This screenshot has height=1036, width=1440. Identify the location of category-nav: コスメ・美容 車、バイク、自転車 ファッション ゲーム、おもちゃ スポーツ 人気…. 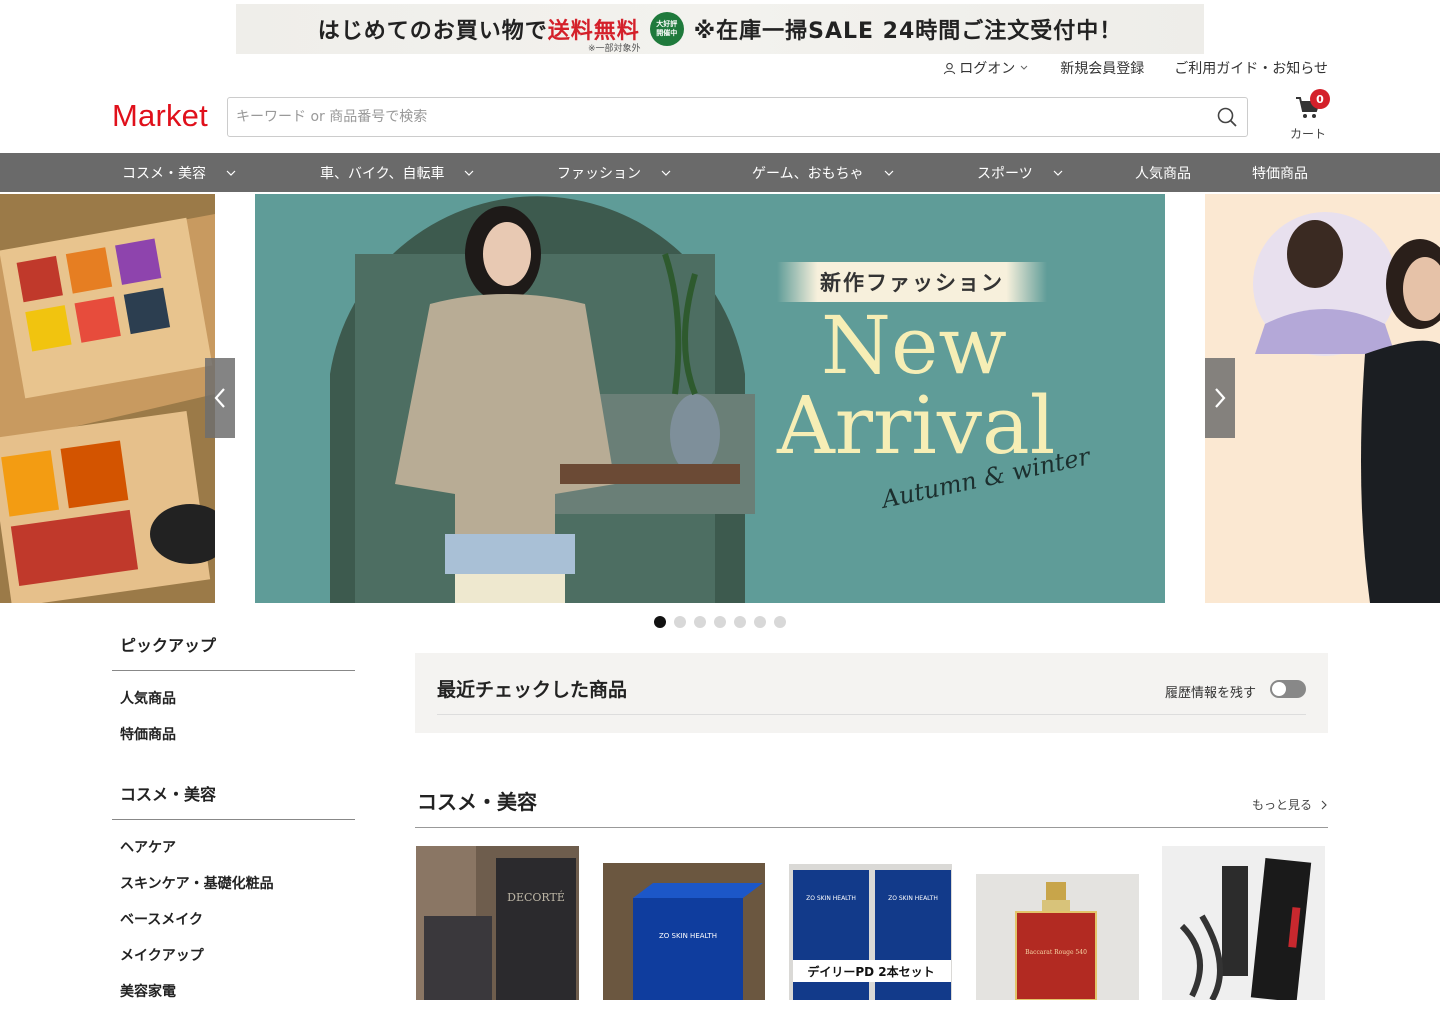
(720, 172).